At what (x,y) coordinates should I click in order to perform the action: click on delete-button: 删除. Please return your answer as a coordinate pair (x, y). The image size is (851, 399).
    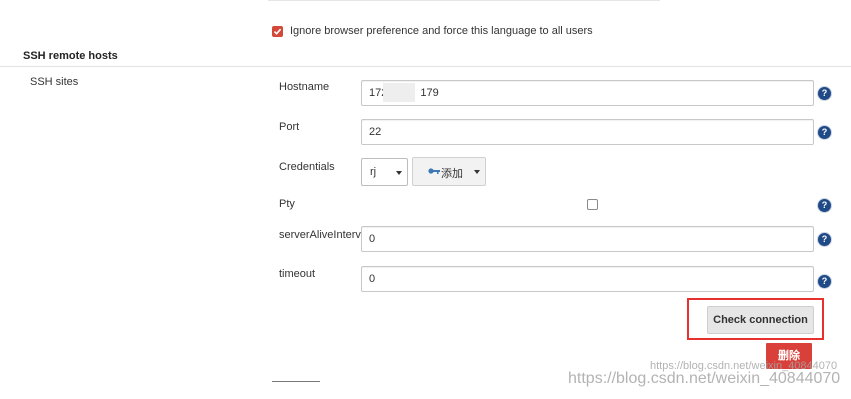
    Looking at the image, I should click on (789, 356).